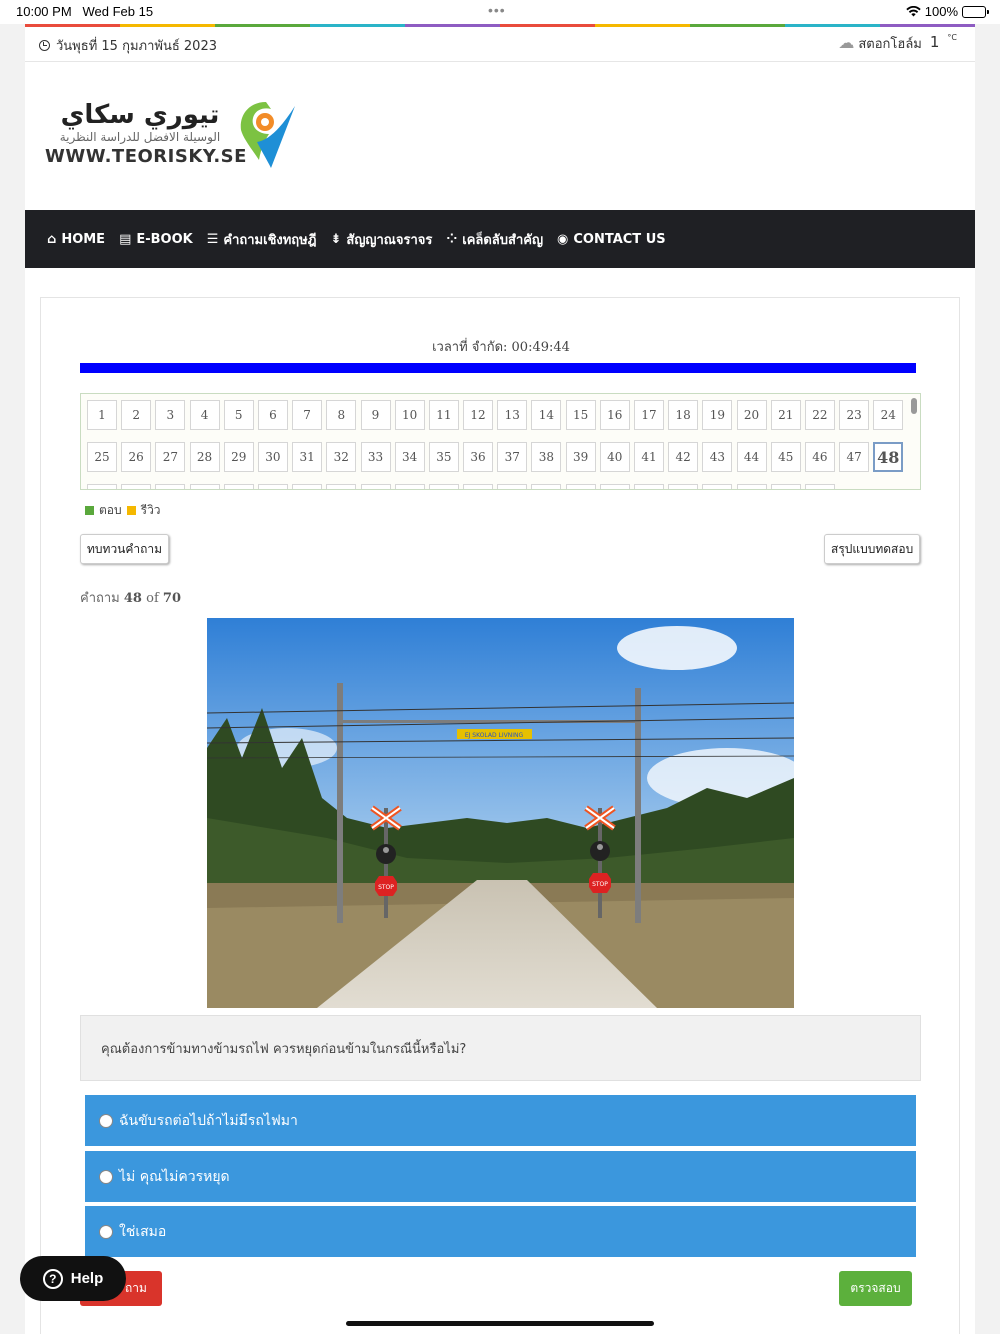 This screenshot has height=1334, width=1000. What do you see at coordinates (341, 457) in the screenshot?
I see `question-nav-cell: 32` at bounding box center [341, 457].